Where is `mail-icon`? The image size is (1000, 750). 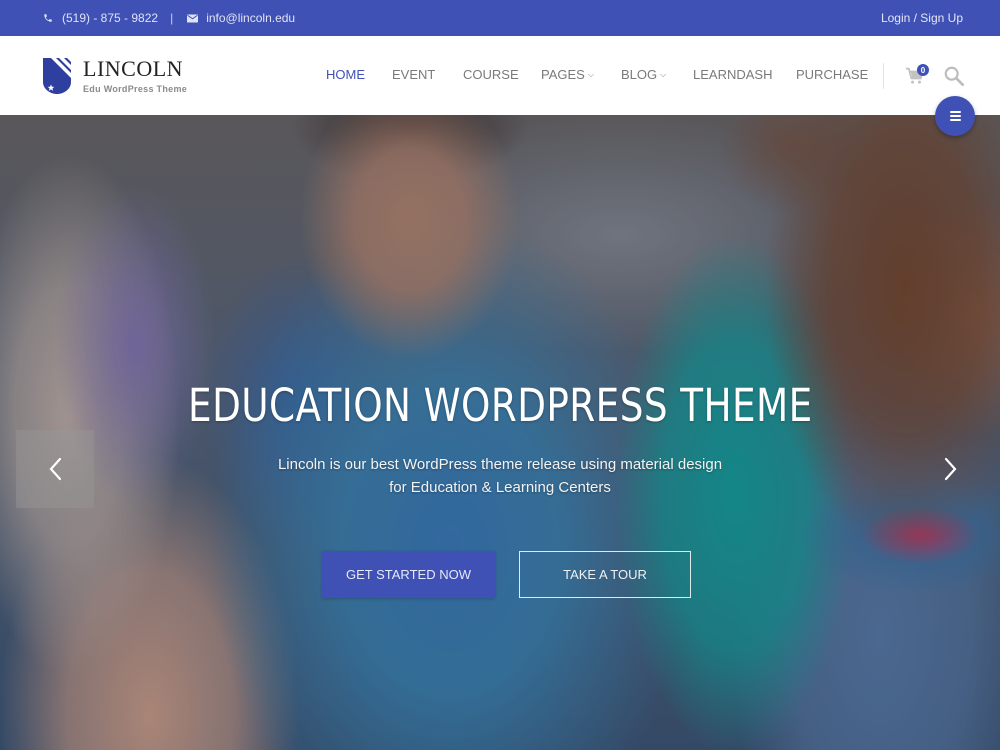 mail-icon is located at coordinates (192, 18).